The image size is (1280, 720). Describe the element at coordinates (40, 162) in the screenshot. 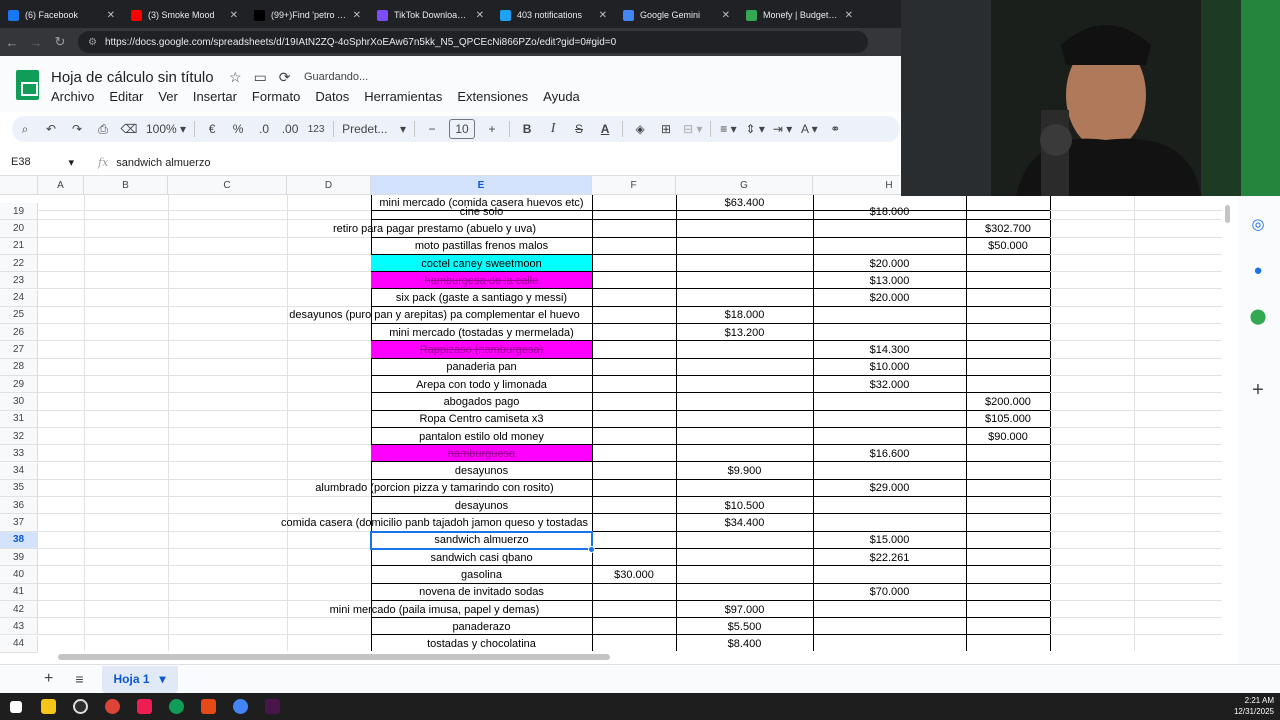

I see `name-box: E38 ▾` at that location.